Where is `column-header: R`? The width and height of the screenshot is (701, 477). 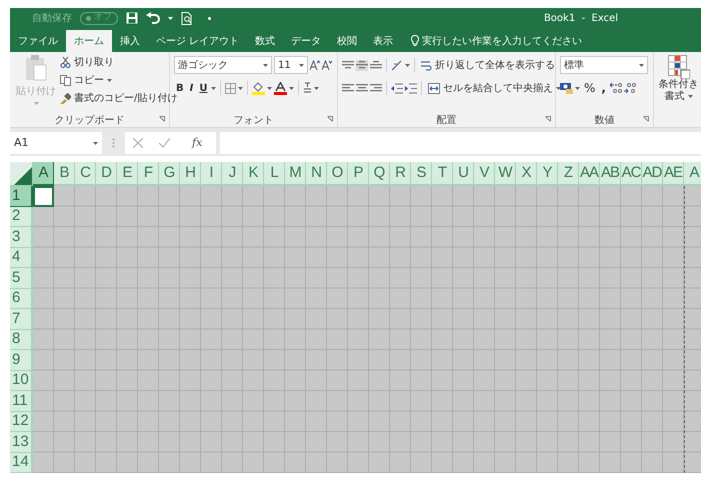
column-header: R is located at coordinates (400, 174).